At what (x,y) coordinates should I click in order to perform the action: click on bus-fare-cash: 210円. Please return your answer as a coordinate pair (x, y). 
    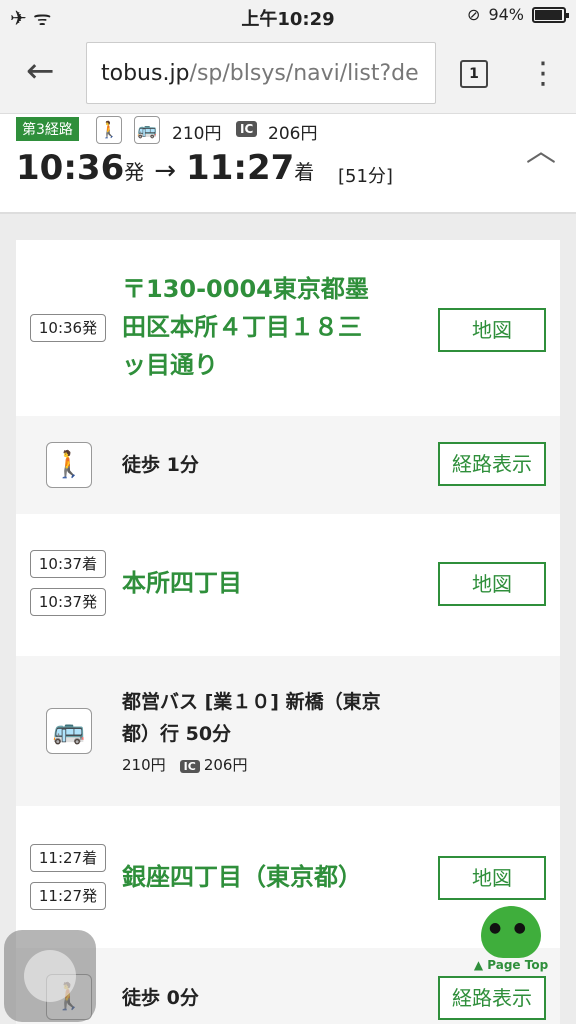
    Looking at the image, I should click on (144, 765).